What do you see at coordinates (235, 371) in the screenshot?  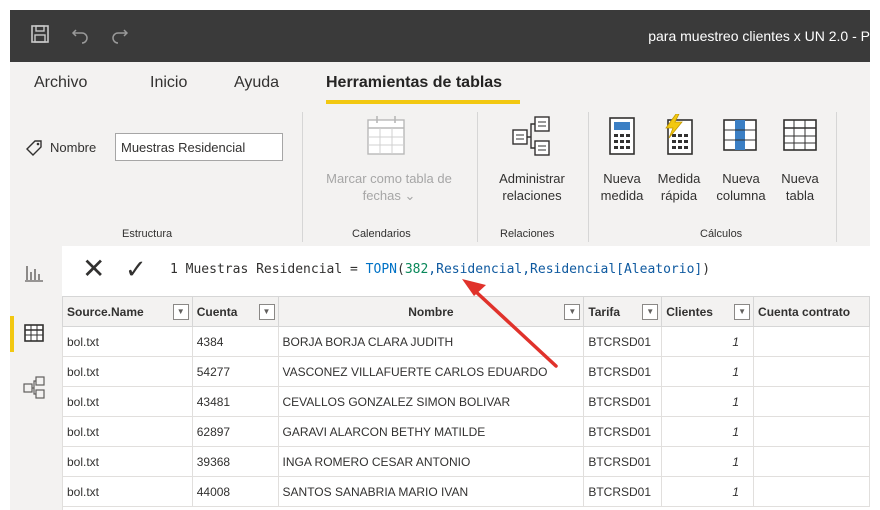 I see `cell-cuenta: 54277` at bounding box center [235, 371].